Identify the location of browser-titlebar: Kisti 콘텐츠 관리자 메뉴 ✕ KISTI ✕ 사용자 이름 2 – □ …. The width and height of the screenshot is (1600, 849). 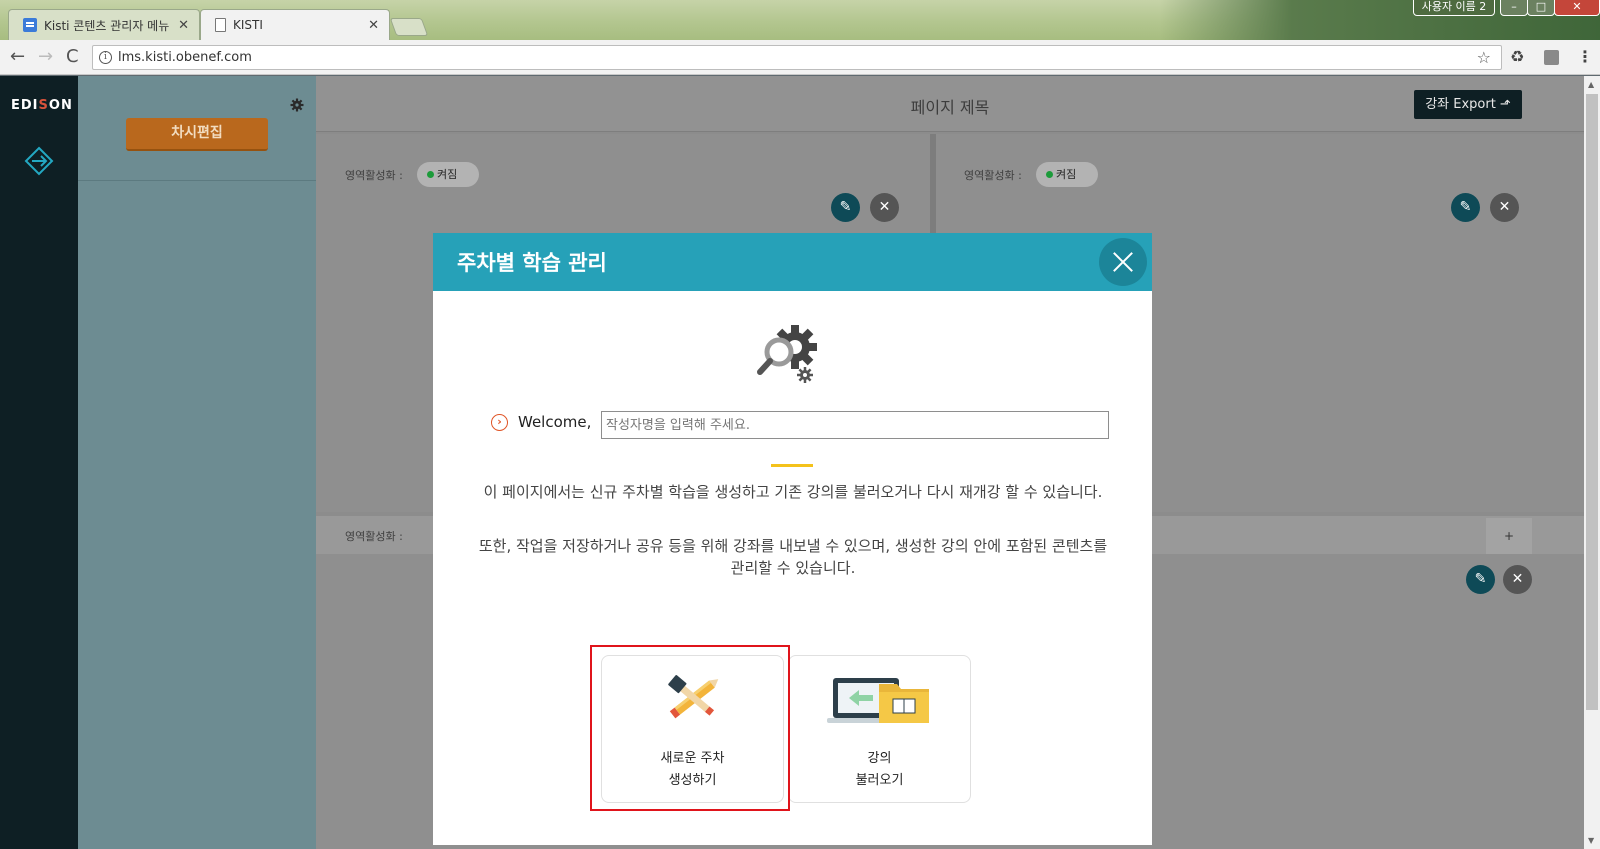
(800, 20).